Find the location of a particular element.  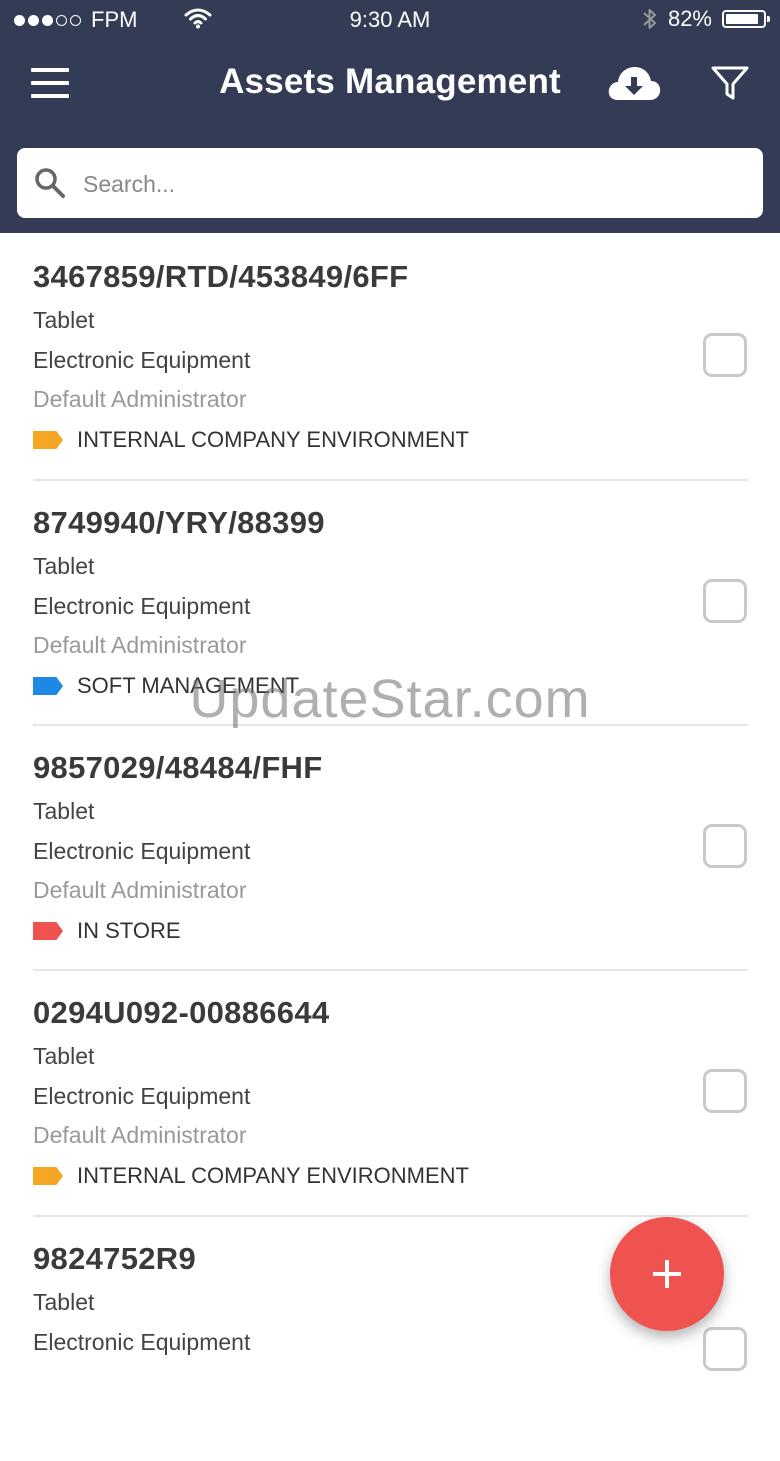

page-title: Assets Management is located at coordinates (390, 81).